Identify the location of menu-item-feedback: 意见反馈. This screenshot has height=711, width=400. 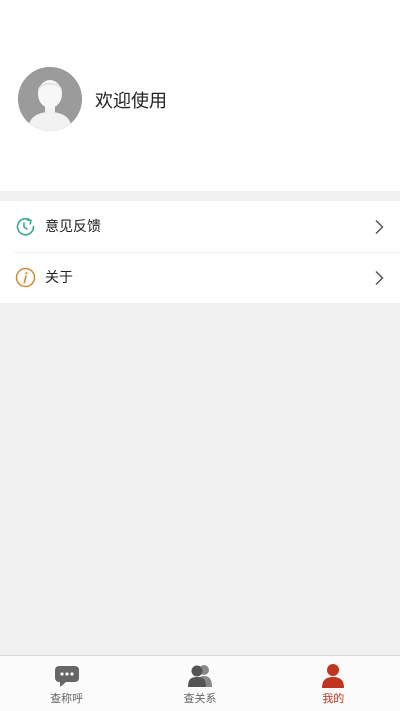
(200, 226).